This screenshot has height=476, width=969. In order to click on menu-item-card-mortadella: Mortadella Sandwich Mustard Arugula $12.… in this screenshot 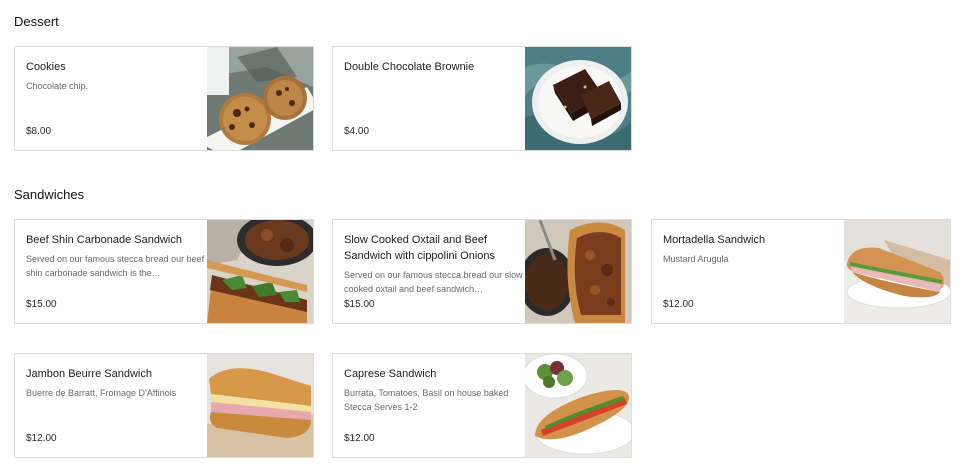, I will do `click(801, 271)`.